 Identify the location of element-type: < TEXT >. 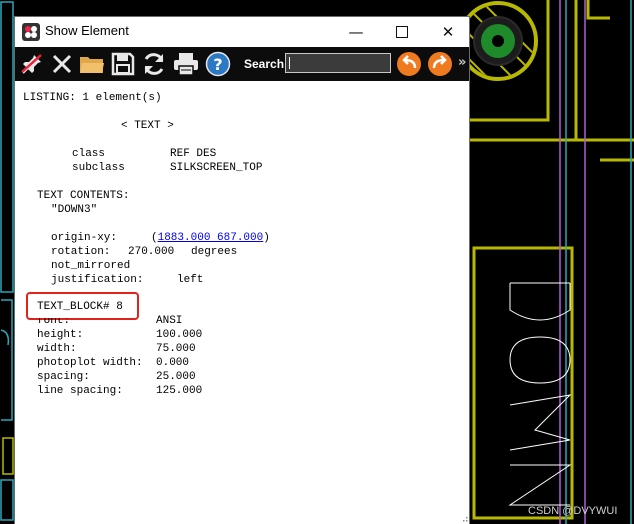
(147, 126).